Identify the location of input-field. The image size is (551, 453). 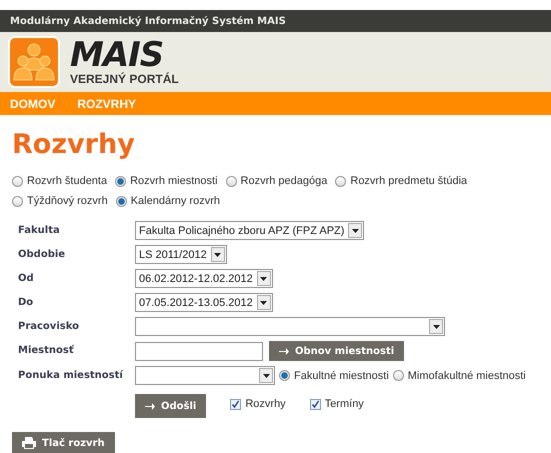
(199, 351).